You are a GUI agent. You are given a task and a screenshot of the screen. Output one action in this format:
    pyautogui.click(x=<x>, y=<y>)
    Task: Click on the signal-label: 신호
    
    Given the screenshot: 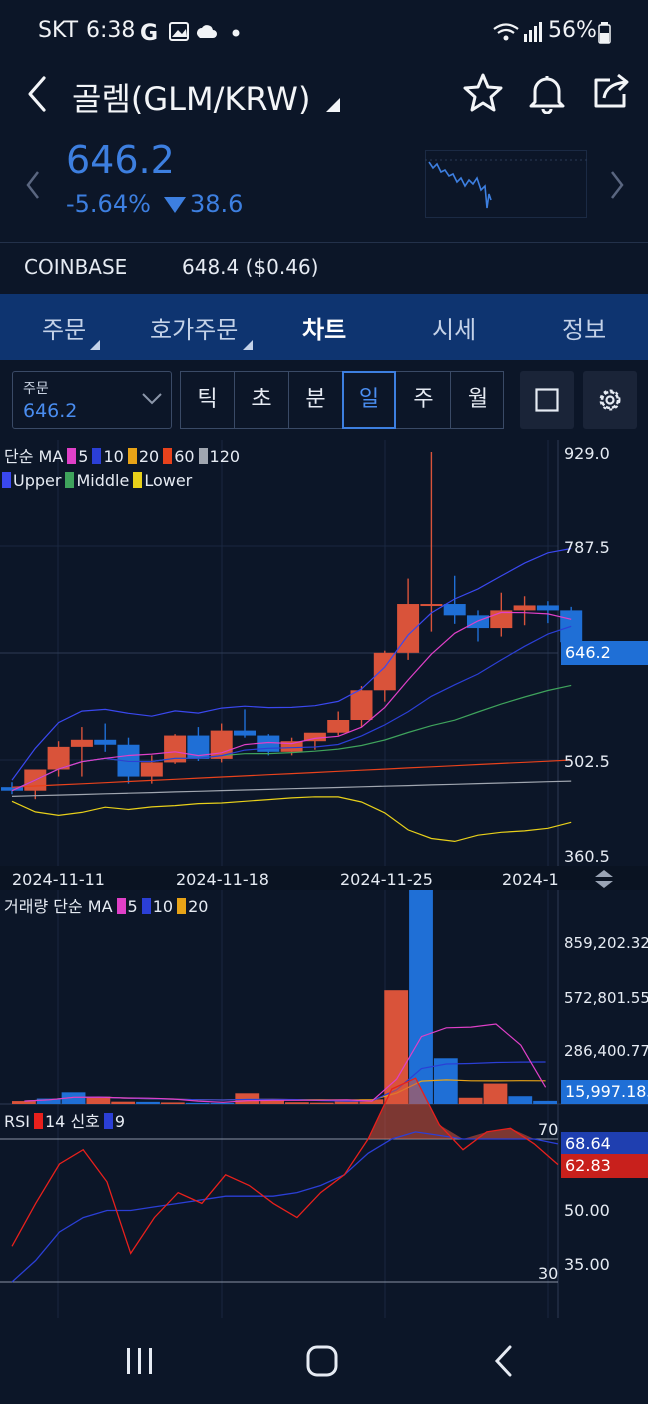 What is the action you would take?
    pyautogui.click(x=85, y=1121)
    